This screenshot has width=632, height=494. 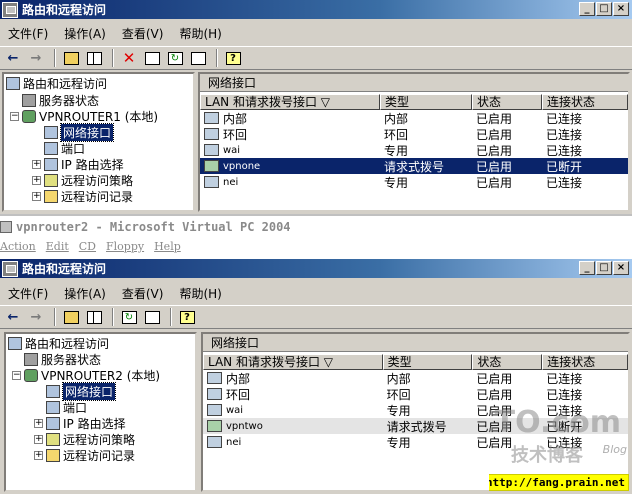 I want to click on computer-icon, so click(x=15, y=343).